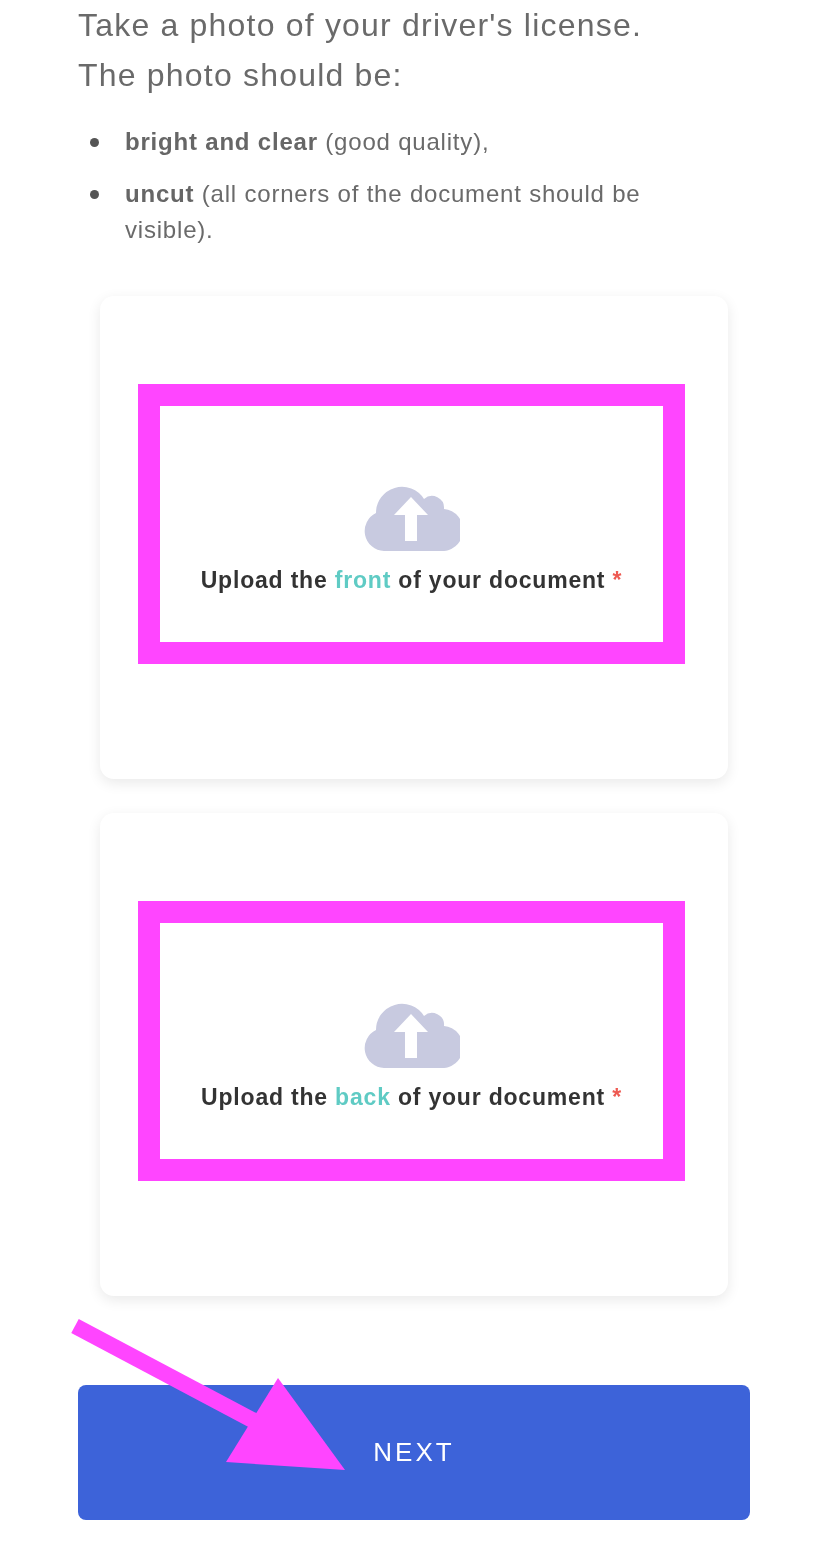  What do you see at coordinates (360, 25) in the screenshot?
I see `instruction-text: Take a photo of your driver's license.` at bounding box center [360, 25].